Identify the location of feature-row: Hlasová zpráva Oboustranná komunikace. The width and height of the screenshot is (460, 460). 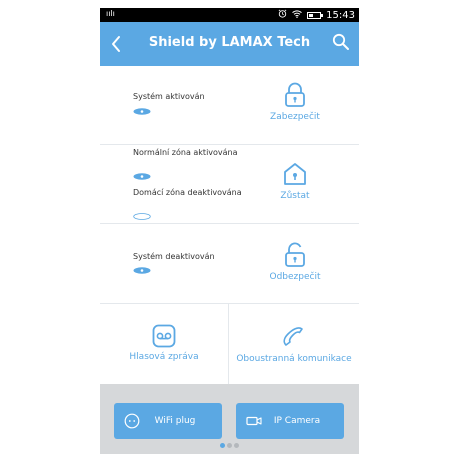
(229, 344).